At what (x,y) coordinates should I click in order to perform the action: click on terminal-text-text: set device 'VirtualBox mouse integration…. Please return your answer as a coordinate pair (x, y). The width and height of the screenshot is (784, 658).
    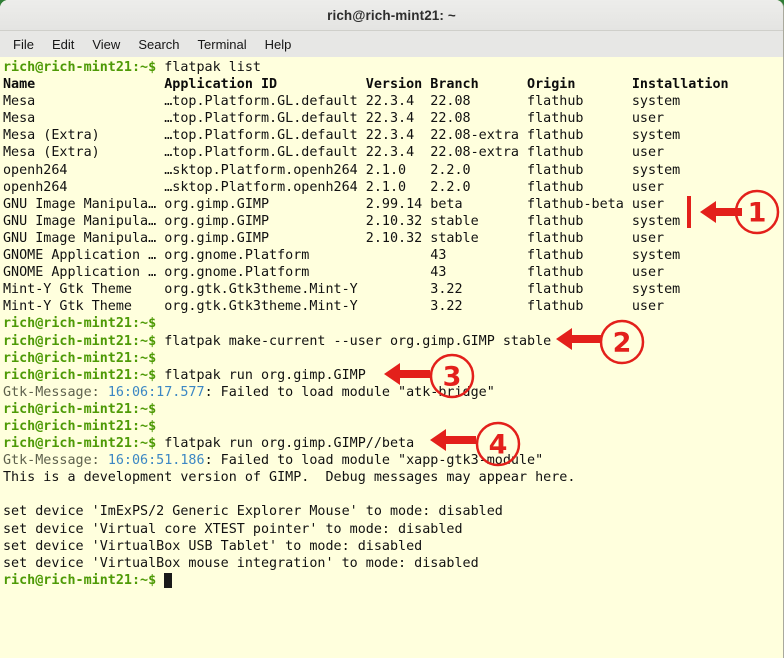
    Looking at the image, I should click on (241, 563).